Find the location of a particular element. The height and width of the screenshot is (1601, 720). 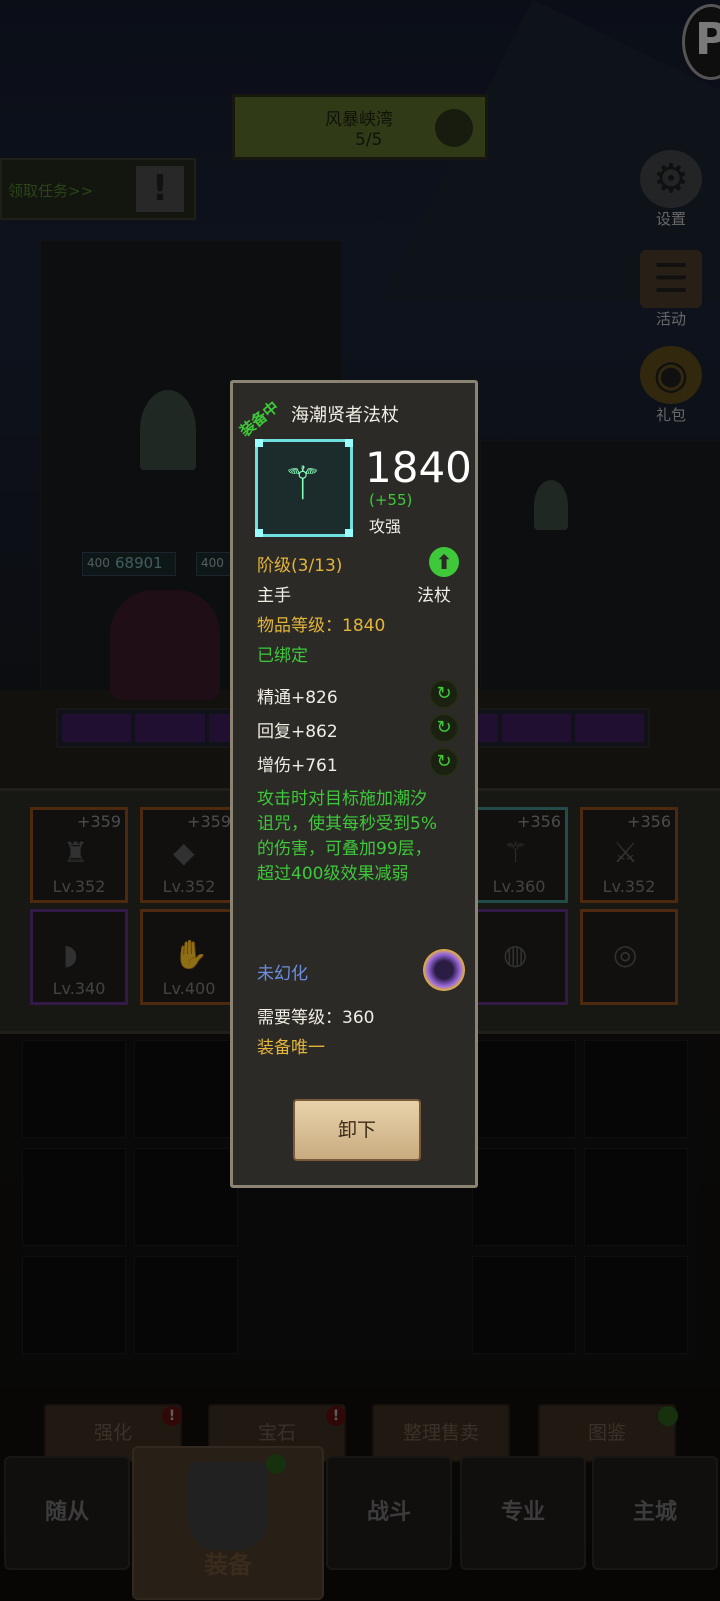

item-type: 法杖 is located at coordinates (434, 596).